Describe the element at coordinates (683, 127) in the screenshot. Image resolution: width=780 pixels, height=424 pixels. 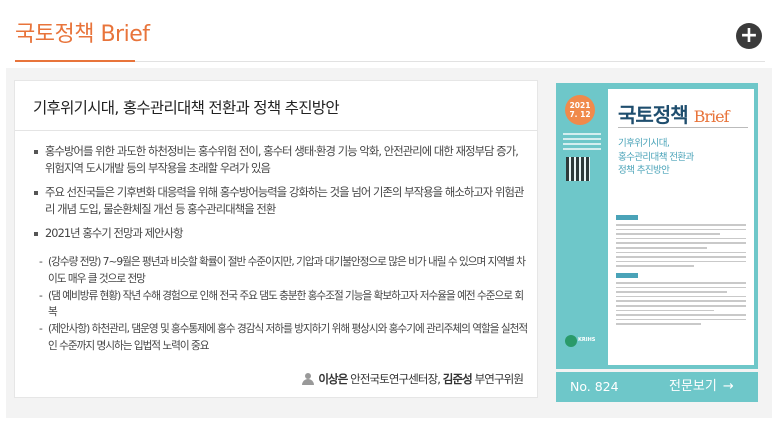
I see `cover-rule` at that location.